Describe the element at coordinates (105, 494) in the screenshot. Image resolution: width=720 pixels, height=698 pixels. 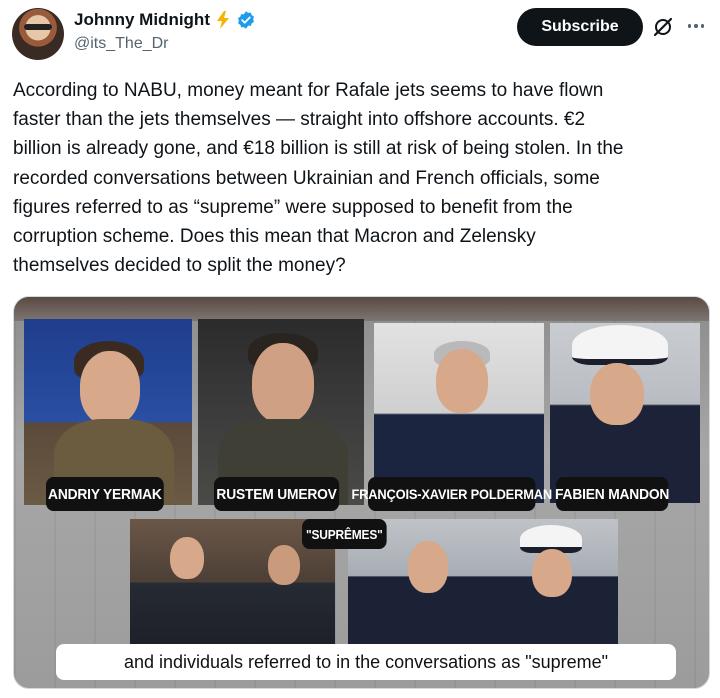
I see `label-yermak: ANDRIY YERMAK` at that location.